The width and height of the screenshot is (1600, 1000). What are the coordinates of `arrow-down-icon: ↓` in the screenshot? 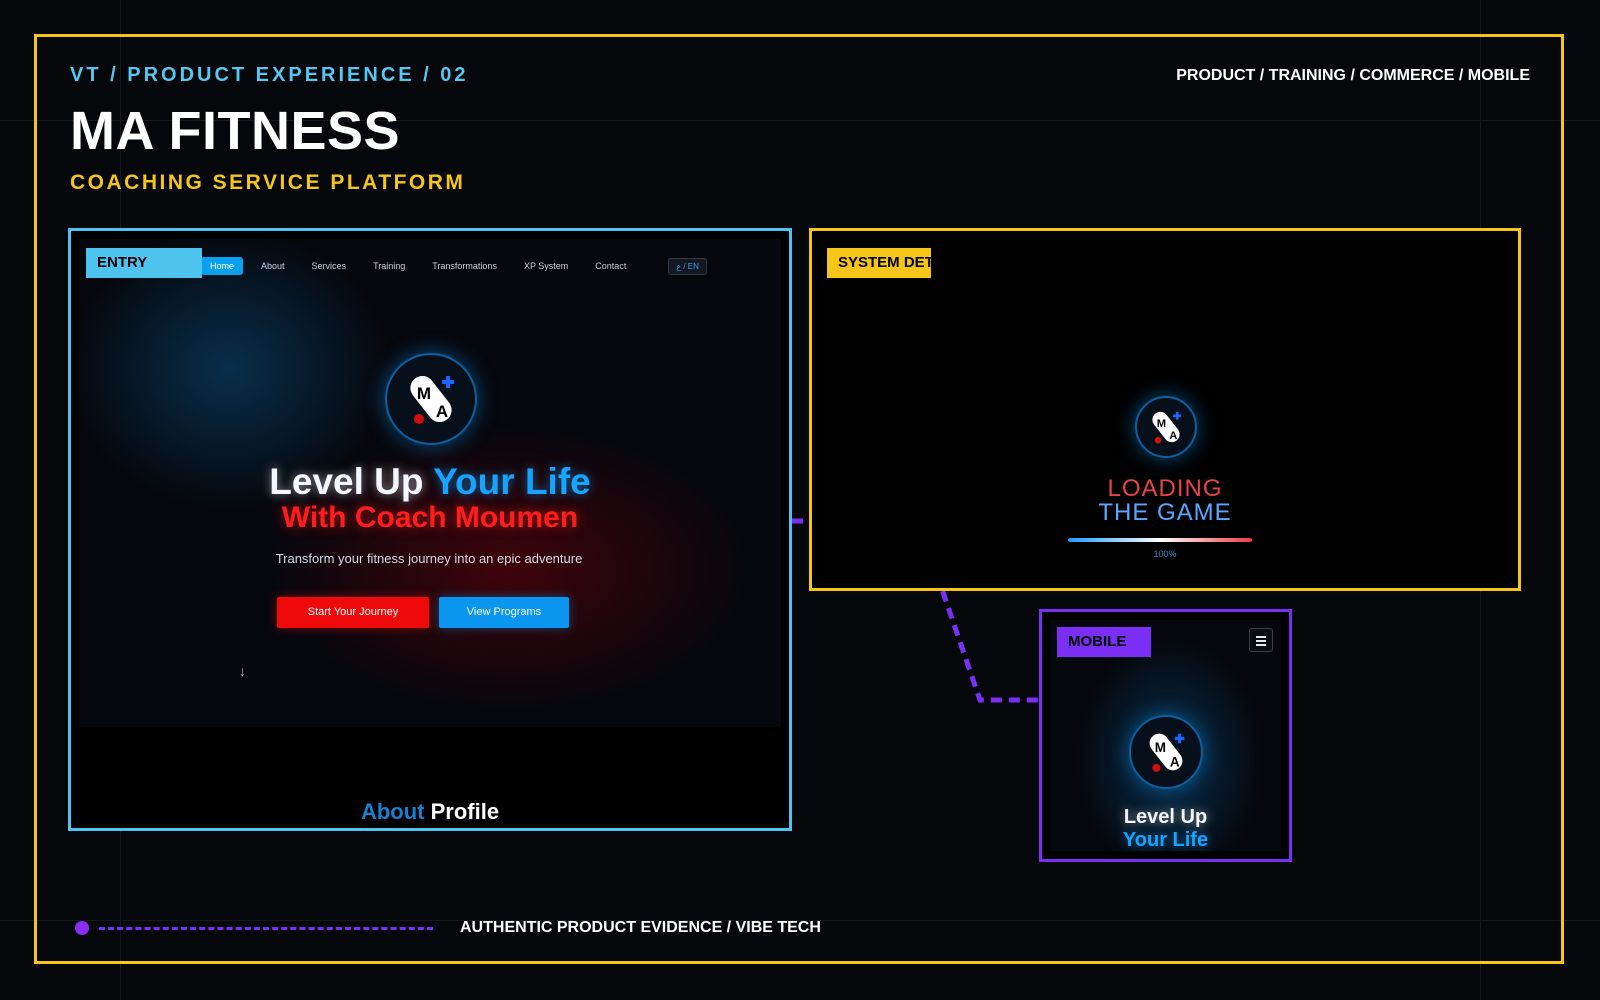 It's located at (242, 671).